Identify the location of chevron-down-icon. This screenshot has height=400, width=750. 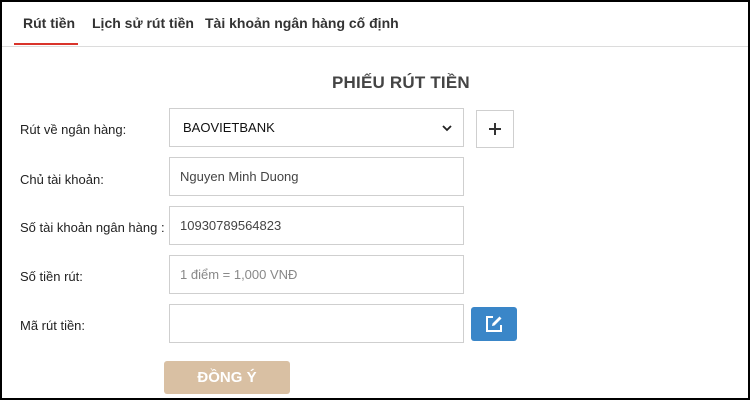
(447, 127).